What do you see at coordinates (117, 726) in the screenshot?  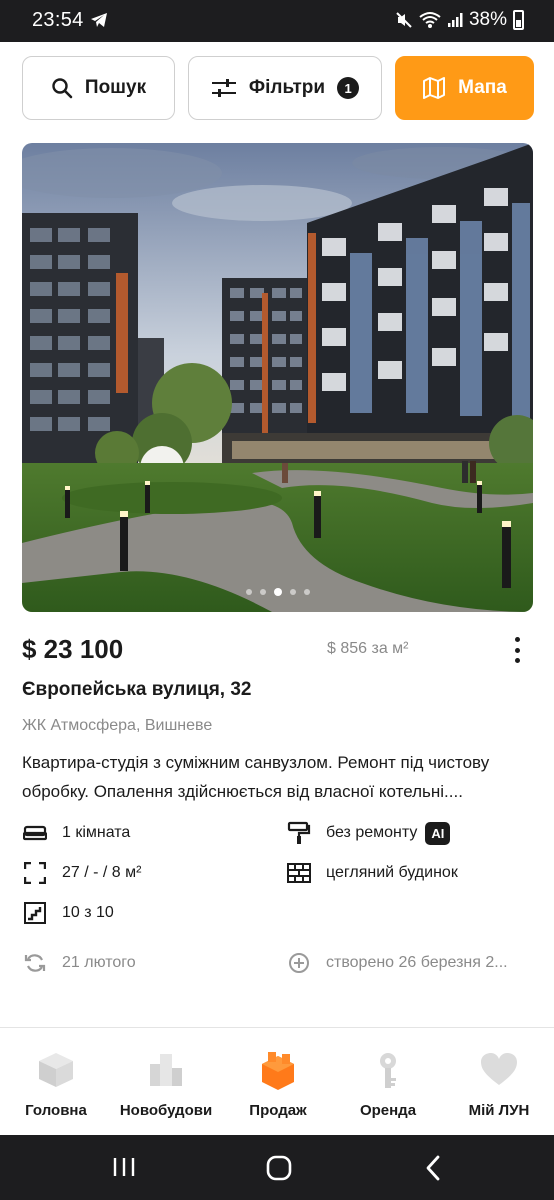 I see `residential-complex: ЖК Атмосфера, Вишневе` at bounding box center [117, 726].